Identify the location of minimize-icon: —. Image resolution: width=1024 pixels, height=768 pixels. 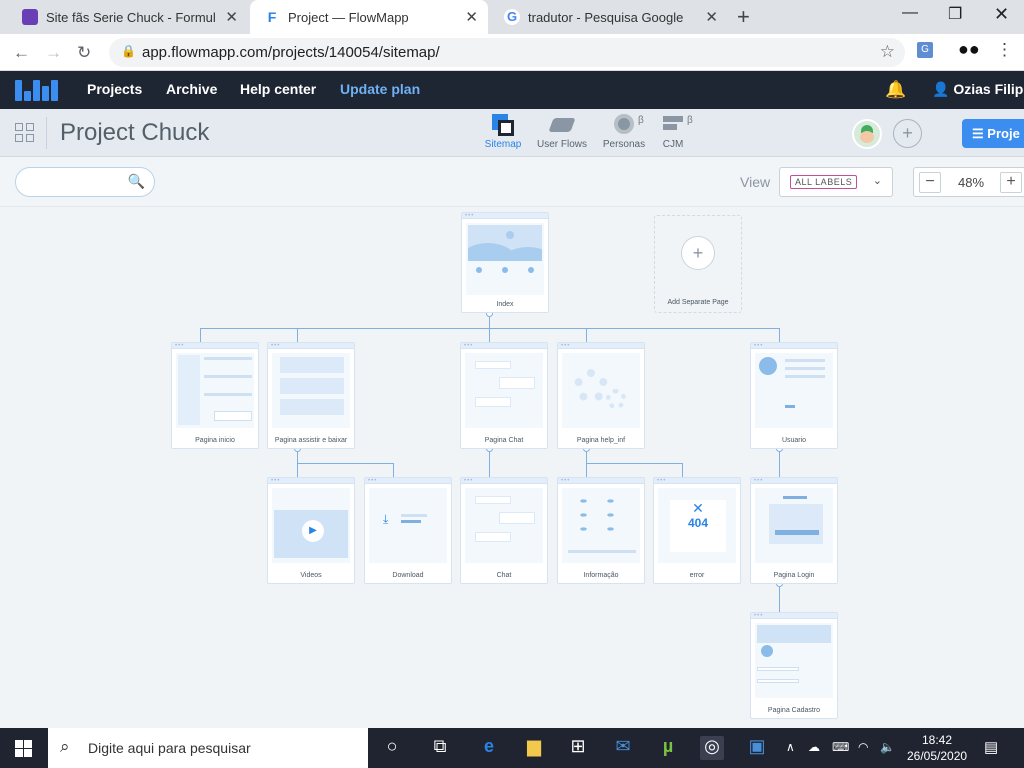
(910, 13).